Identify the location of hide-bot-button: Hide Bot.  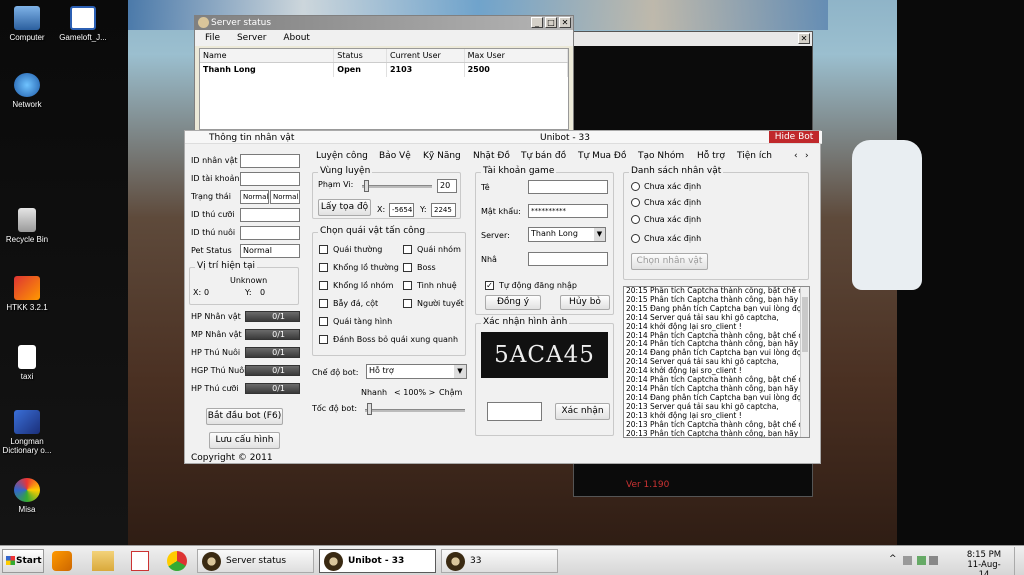
(794, 137).